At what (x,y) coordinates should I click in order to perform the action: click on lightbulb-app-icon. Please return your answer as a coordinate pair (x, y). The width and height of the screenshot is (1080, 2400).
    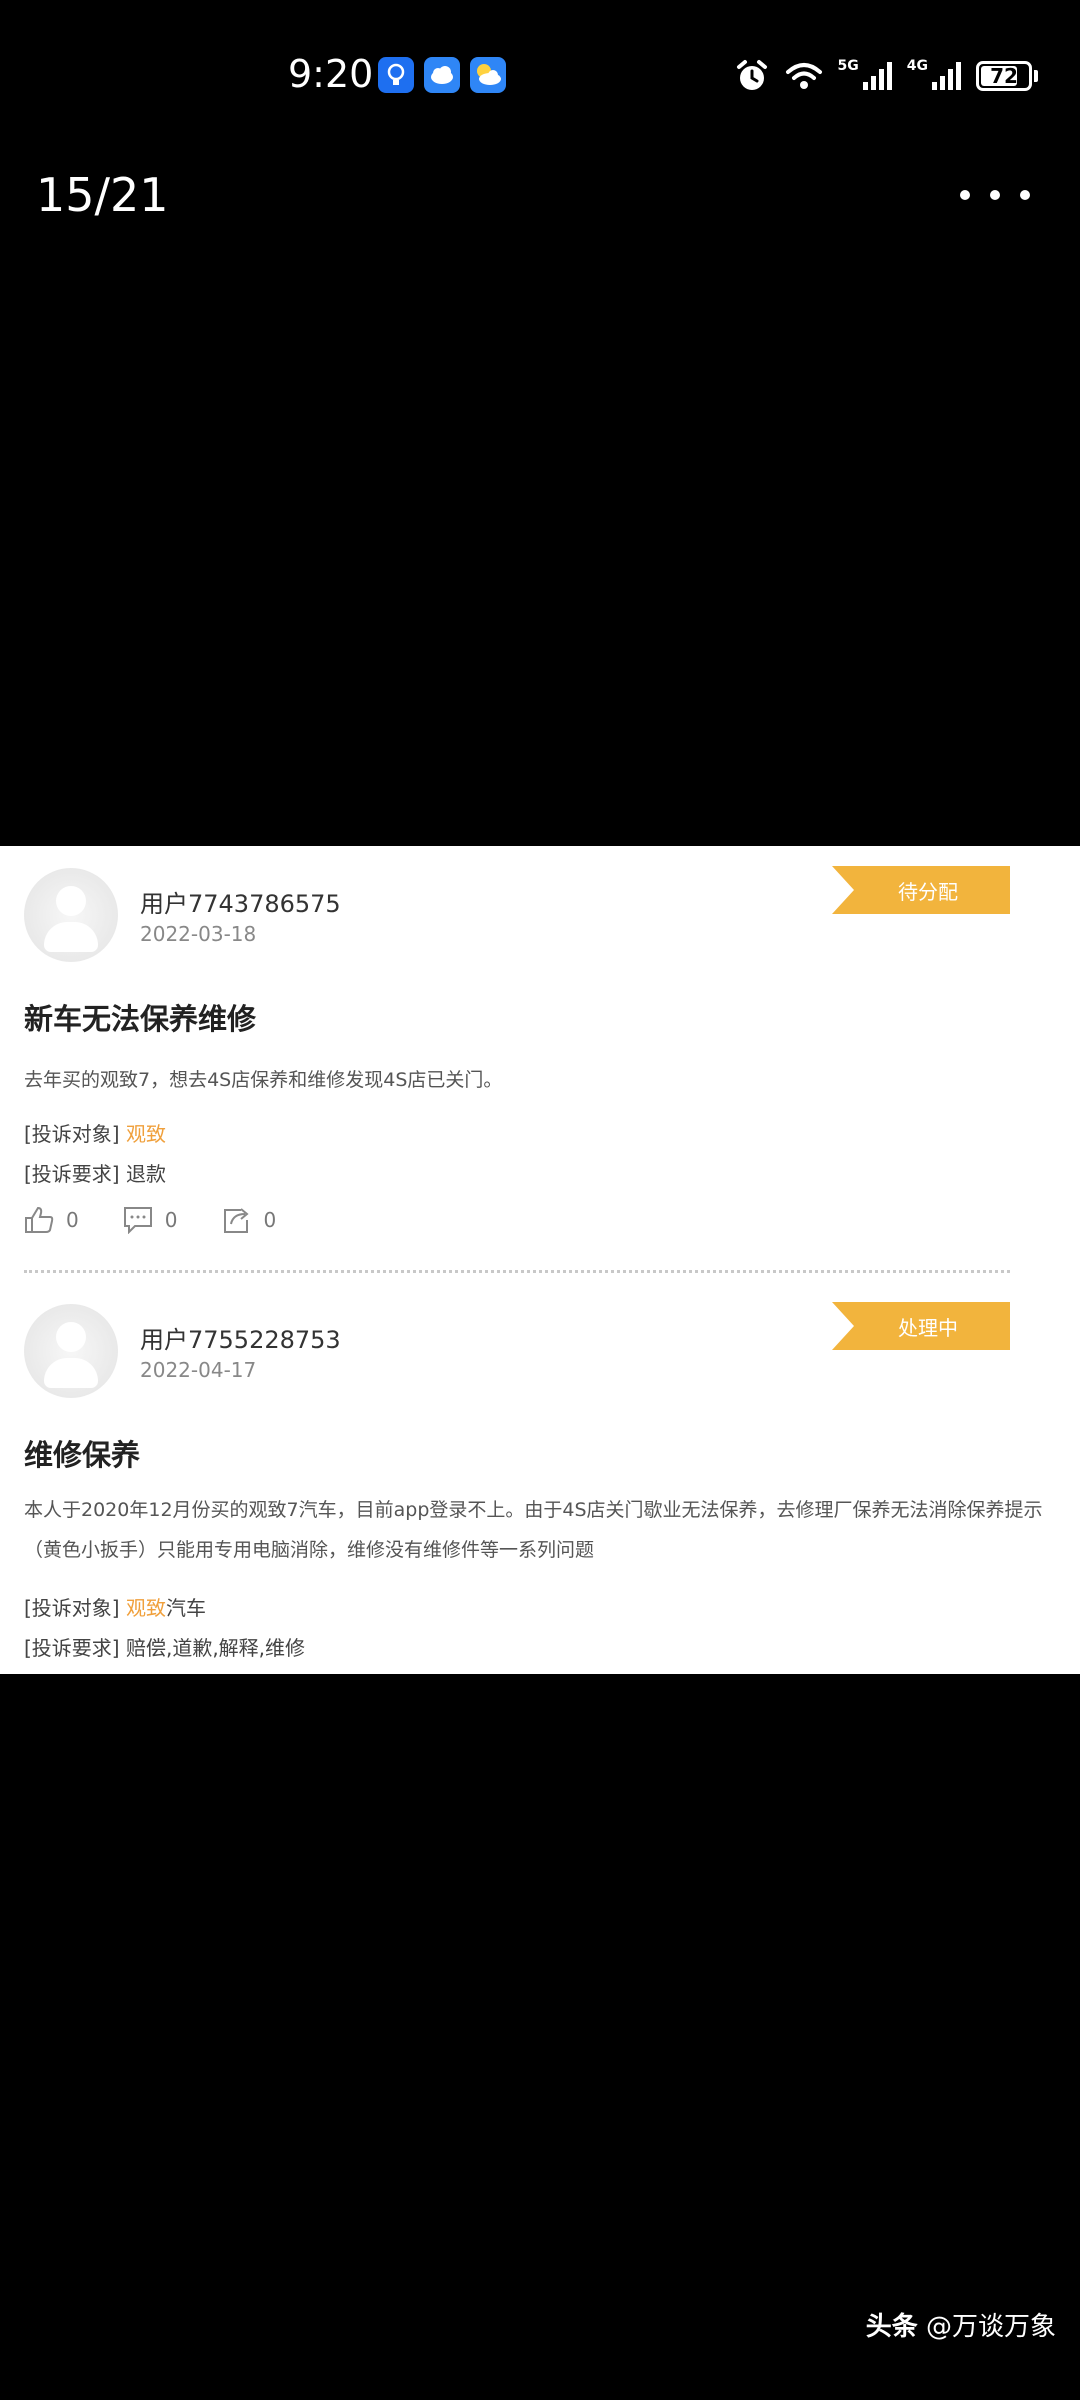
    Looking at the image, I should click on (396, 75).